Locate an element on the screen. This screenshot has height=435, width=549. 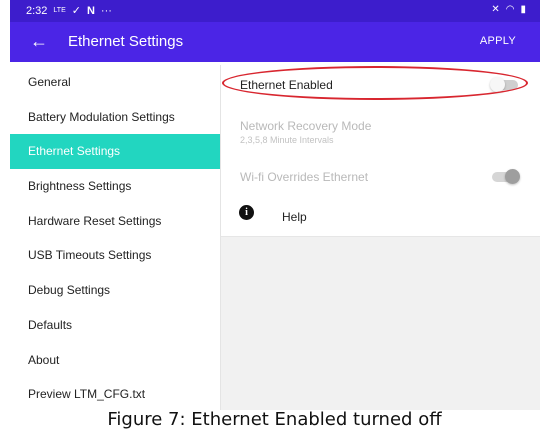
sidebar-item-about: About is located at coordinates (115, 360).